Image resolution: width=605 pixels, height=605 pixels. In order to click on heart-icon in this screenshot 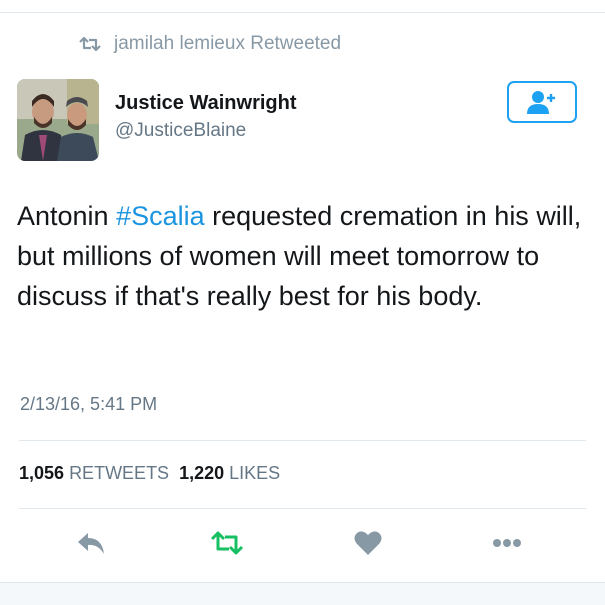, I will do `click(368, 543)`.